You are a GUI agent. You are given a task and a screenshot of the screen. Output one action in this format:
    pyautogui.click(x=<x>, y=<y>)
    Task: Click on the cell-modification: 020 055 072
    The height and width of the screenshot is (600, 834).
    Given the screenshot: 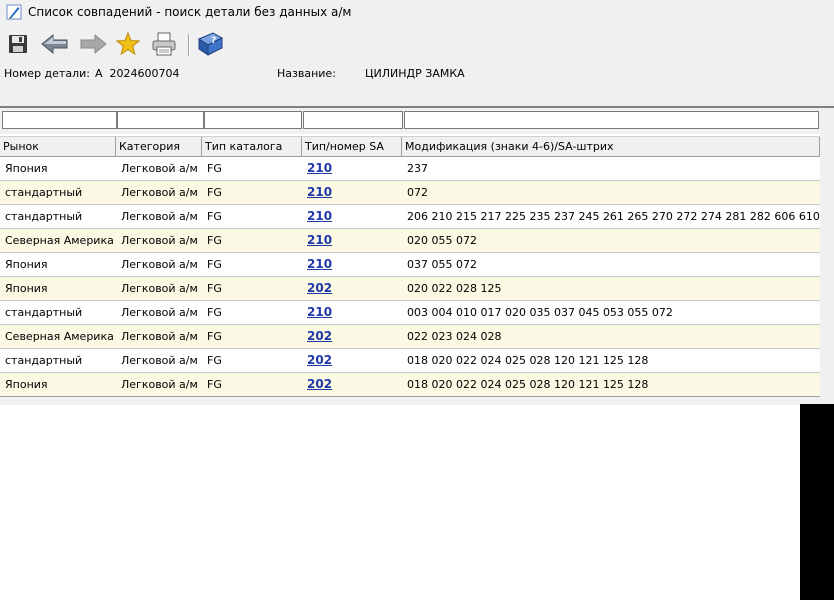 What is the action you would take?
    pyautogui.click(x=442, y=240)
    